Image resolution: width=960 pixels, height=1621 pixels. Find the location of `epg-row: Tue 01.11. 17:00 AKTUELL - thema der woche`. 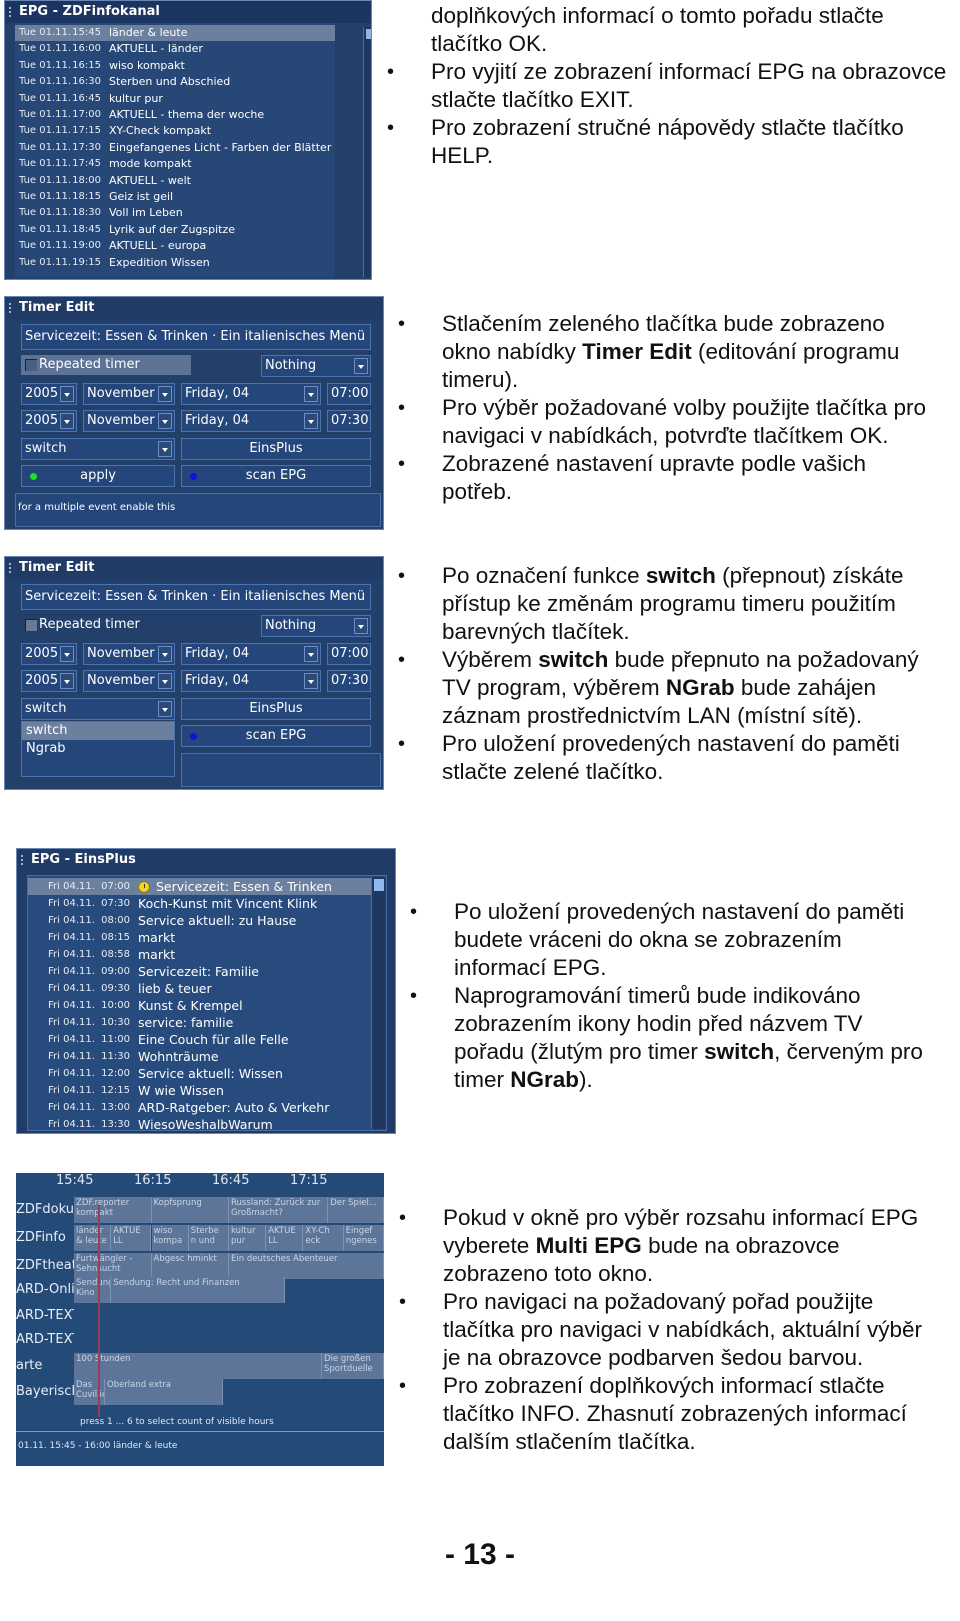

epg-row: Tue 01.11. 17:00 AKTUELL - thema der woche is located at coordinates (175, 115).